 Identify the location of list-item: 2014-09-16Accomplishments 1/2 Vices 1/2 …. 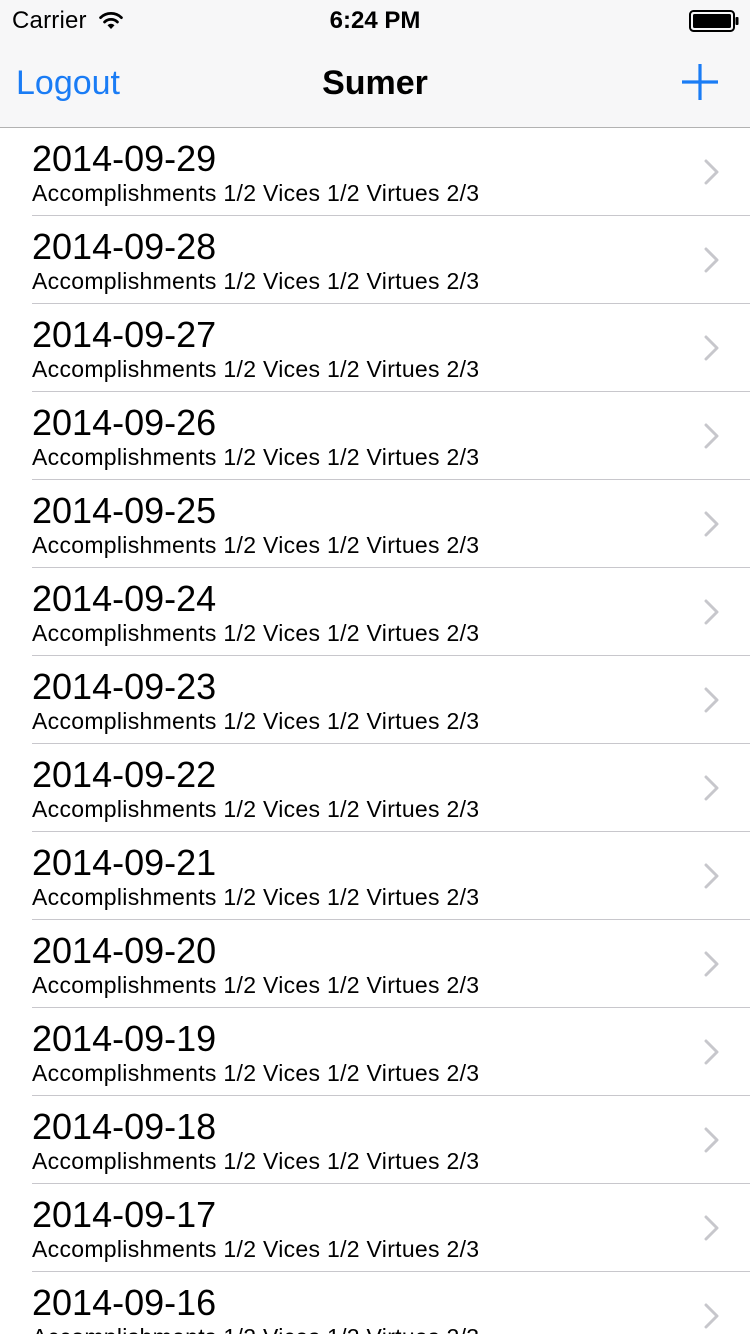
(375, 1303).